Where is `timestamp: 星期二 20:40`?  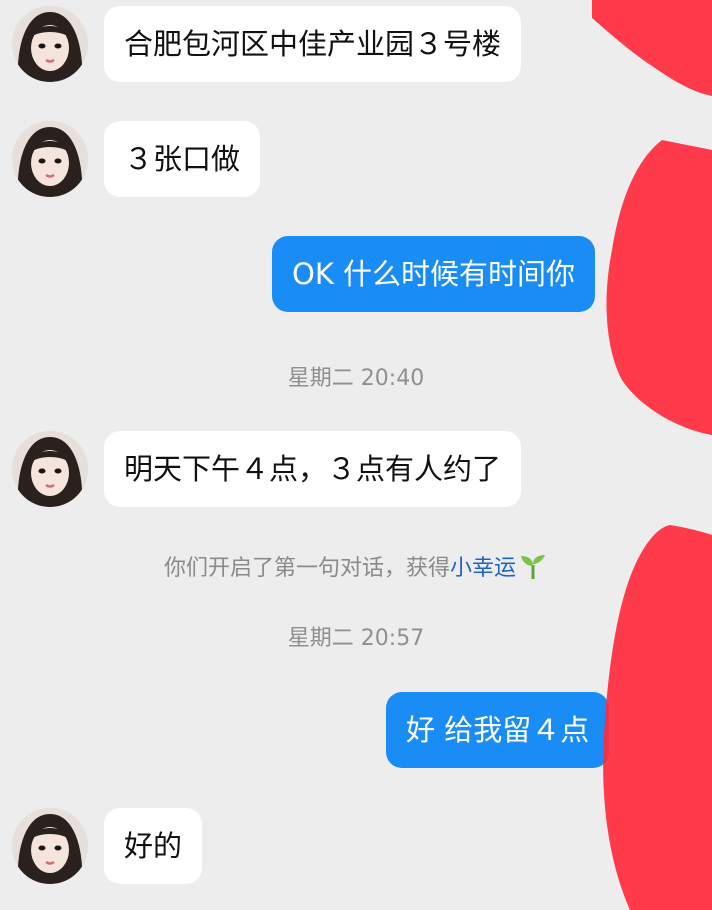 timestamp: 星期二 20:40 is located at coordinates (356, 378).